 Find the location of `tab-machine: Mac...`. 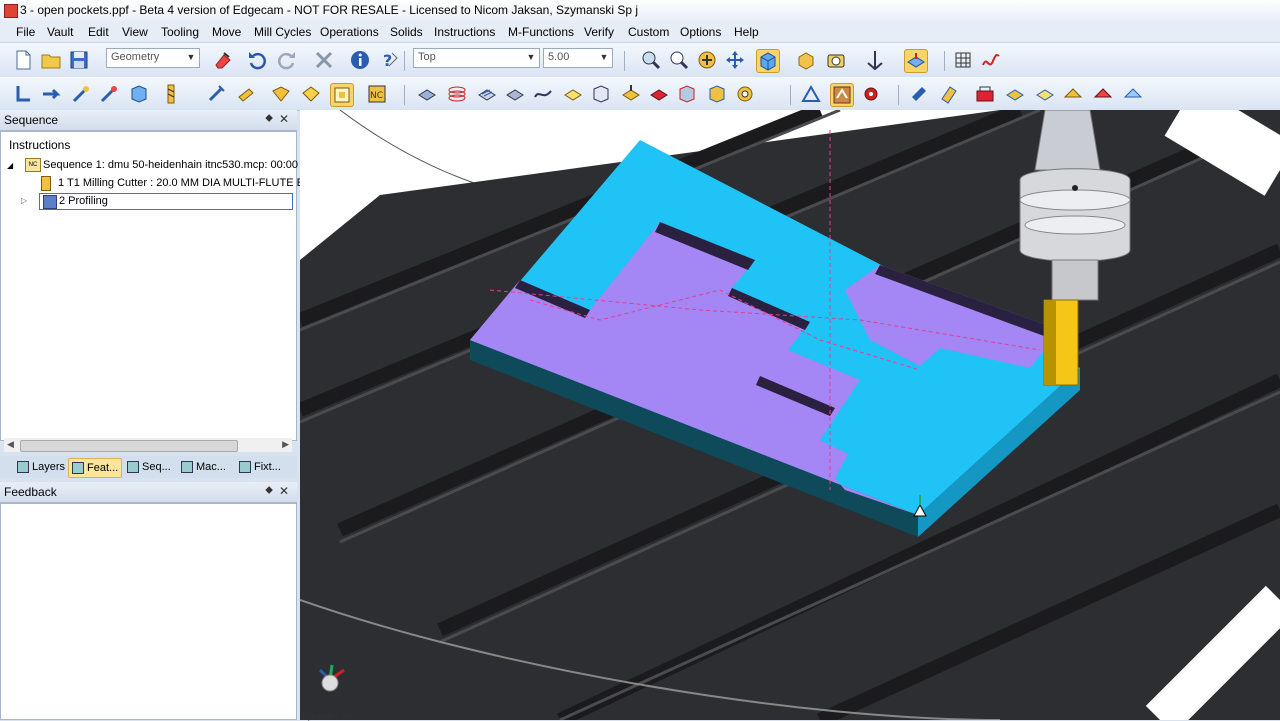

tab-machine: Mac... is located at coordinates (203, 467).